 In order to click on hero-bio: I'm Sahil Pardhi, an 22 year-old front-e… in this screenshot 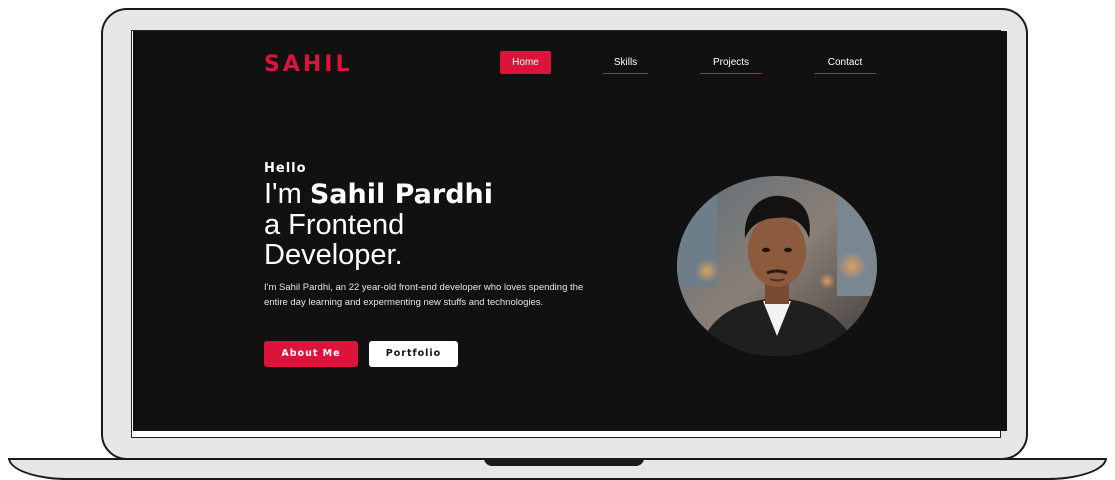, I will do `click(424, 295)`.